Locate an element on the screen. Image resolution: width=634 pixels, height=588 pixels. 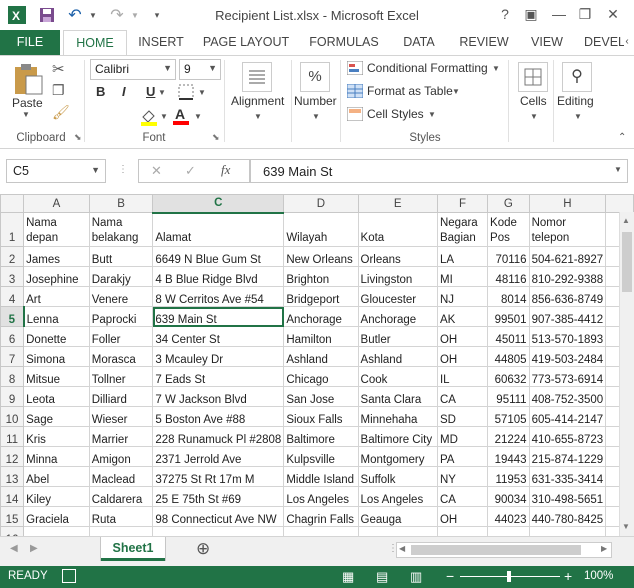
cell-b13: Maclead is located at coordinates (121, 476).